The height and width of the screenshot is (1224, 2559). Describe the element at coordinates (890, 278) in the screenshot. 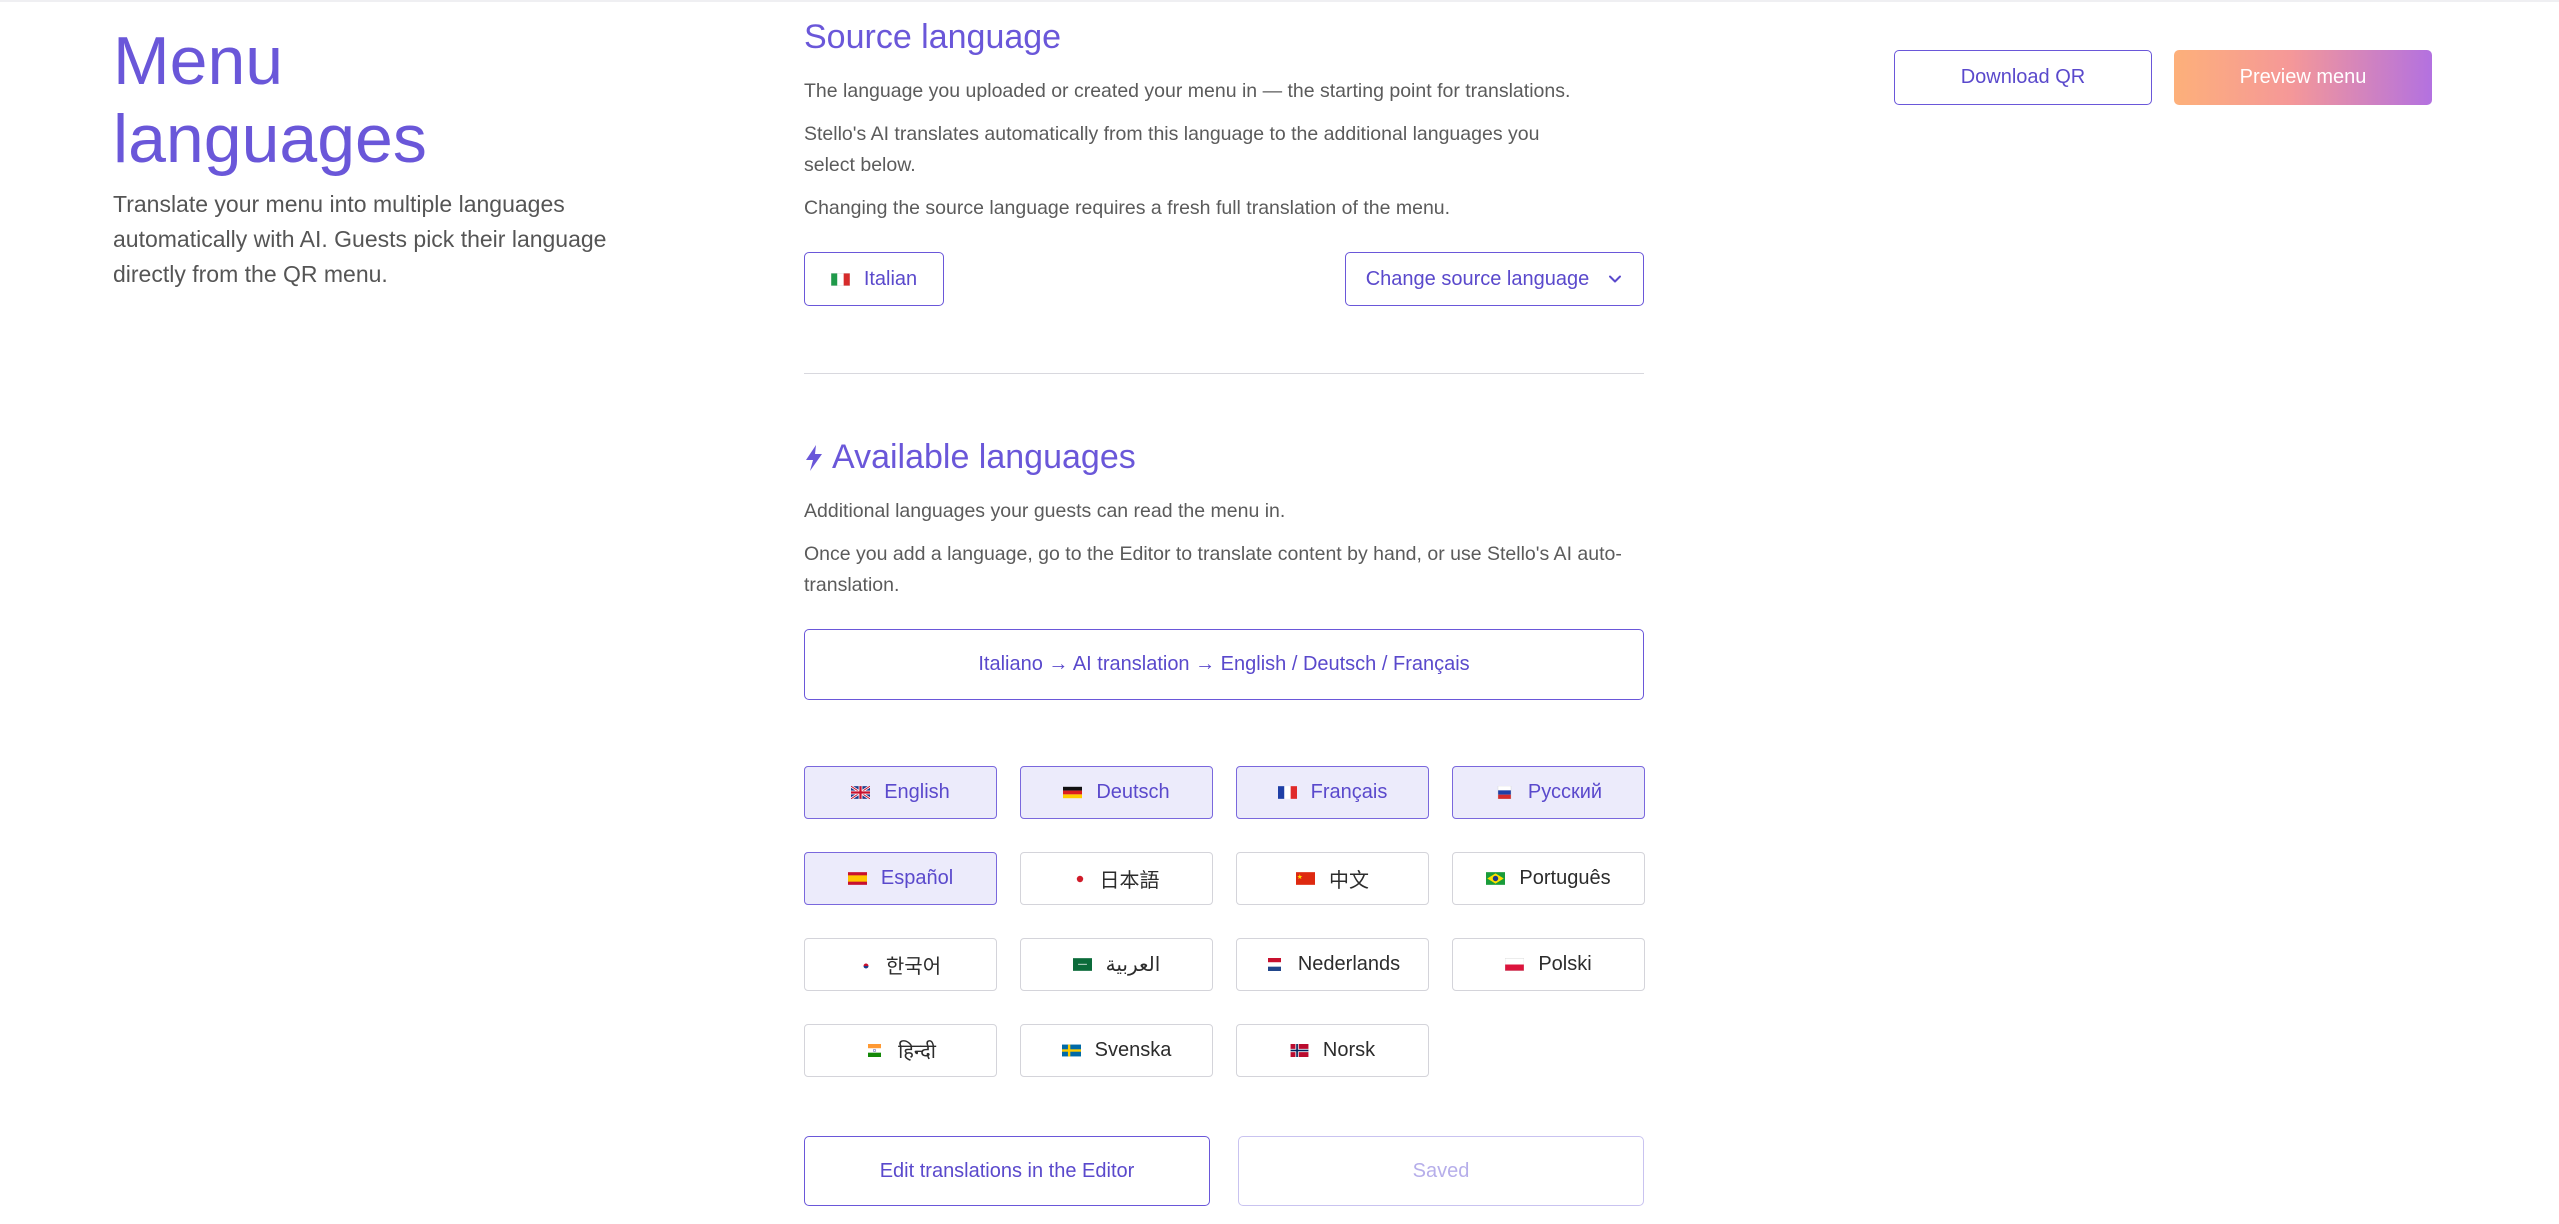

I see `current-source-language-label: Italian` at that location.